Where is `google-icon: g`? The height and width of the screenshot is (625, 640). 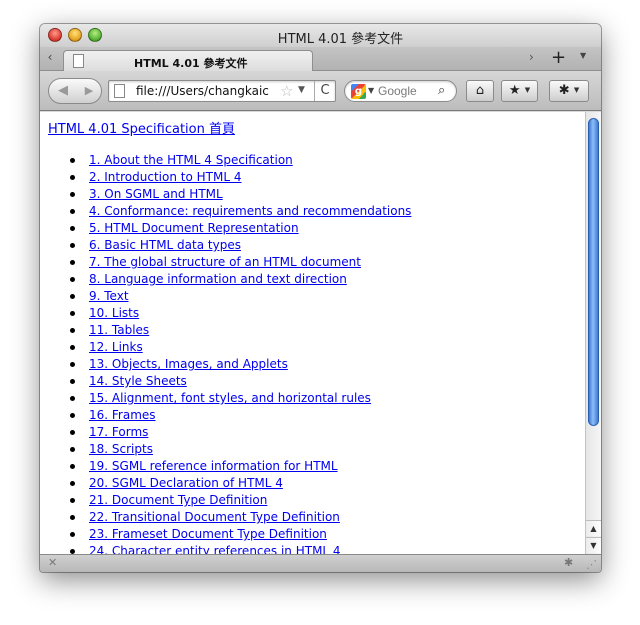 google-icon: g is located at coordinates (358, 91).